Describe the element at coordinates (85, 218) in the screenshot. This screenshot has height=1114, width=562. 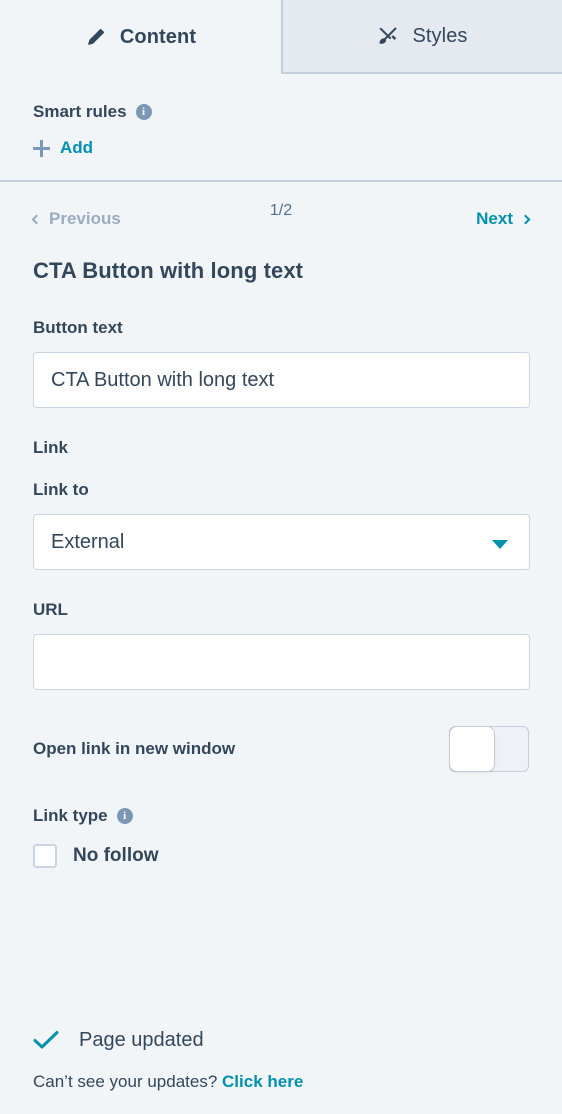
I see `previous-label: Previous` at that location.